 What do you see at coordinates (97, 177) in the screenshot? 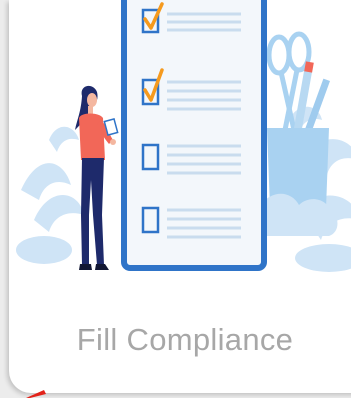
I see `person-icon` at bounding box center [97, 177].